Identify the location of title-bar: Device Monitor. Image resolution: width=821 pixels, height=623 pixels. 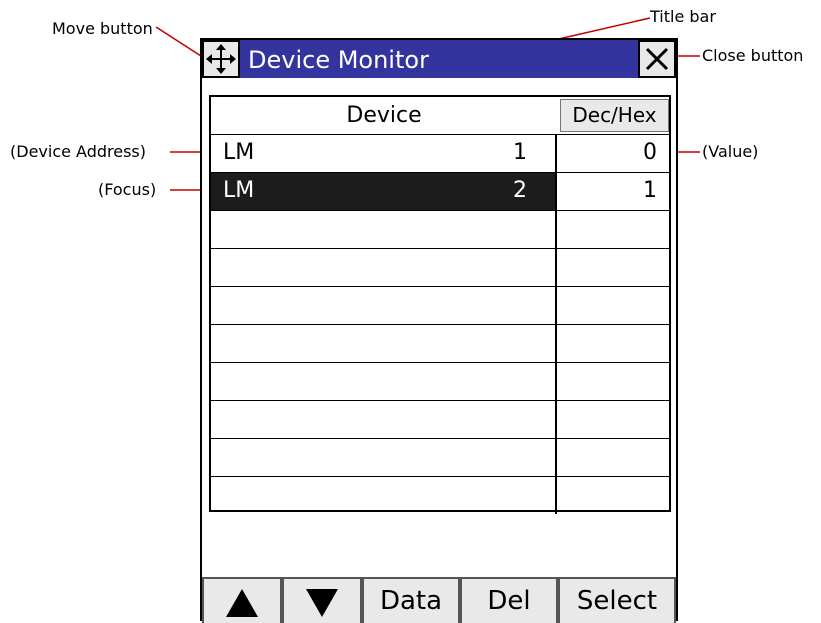
(439, 59).